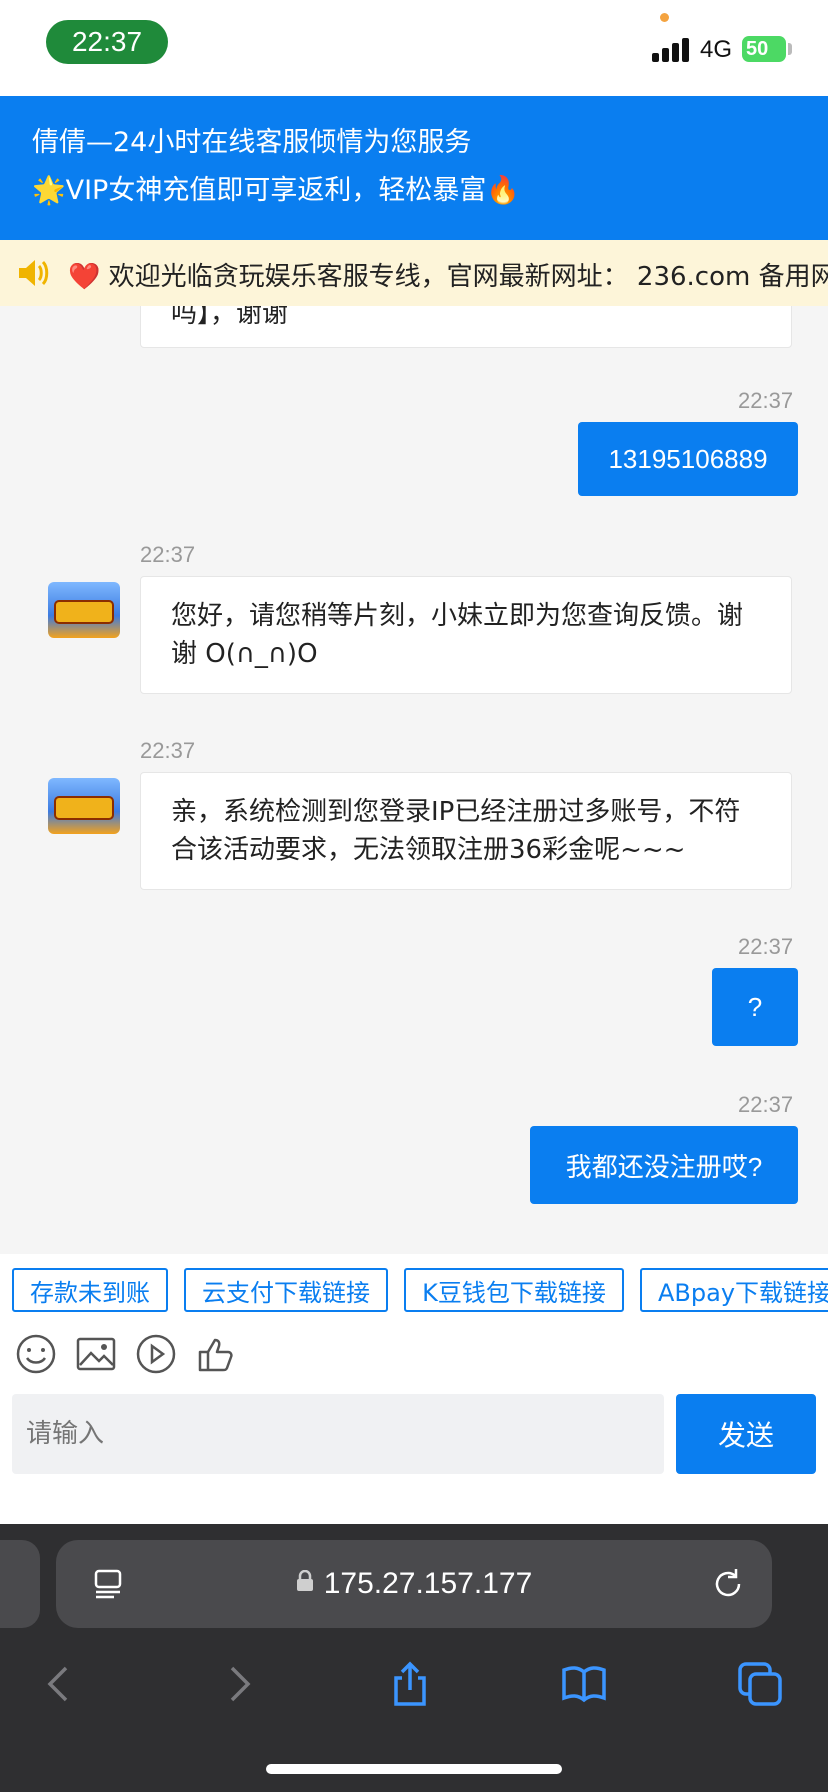  What do you see at coordinates (238, 1684) in the screenshot?
I see `forward-icon` at bounding box center [238, 1684].